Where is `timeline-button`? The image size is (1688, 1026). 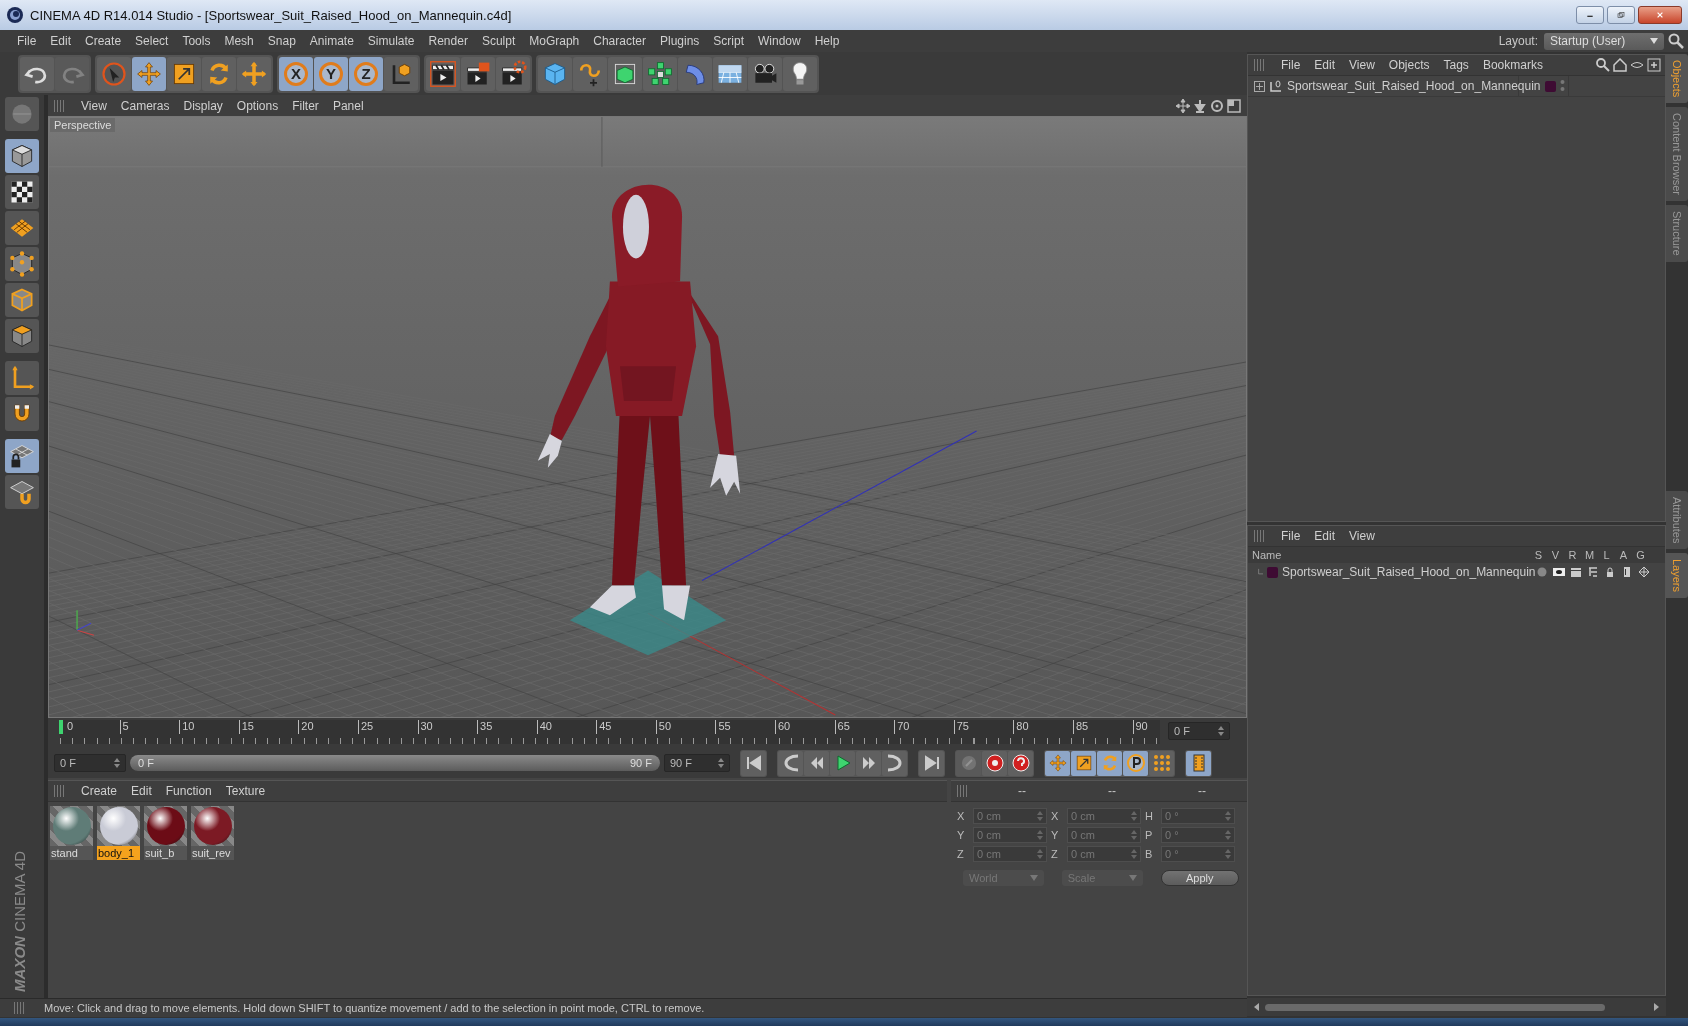
timeline-button is located at coordinates (1198, 763).